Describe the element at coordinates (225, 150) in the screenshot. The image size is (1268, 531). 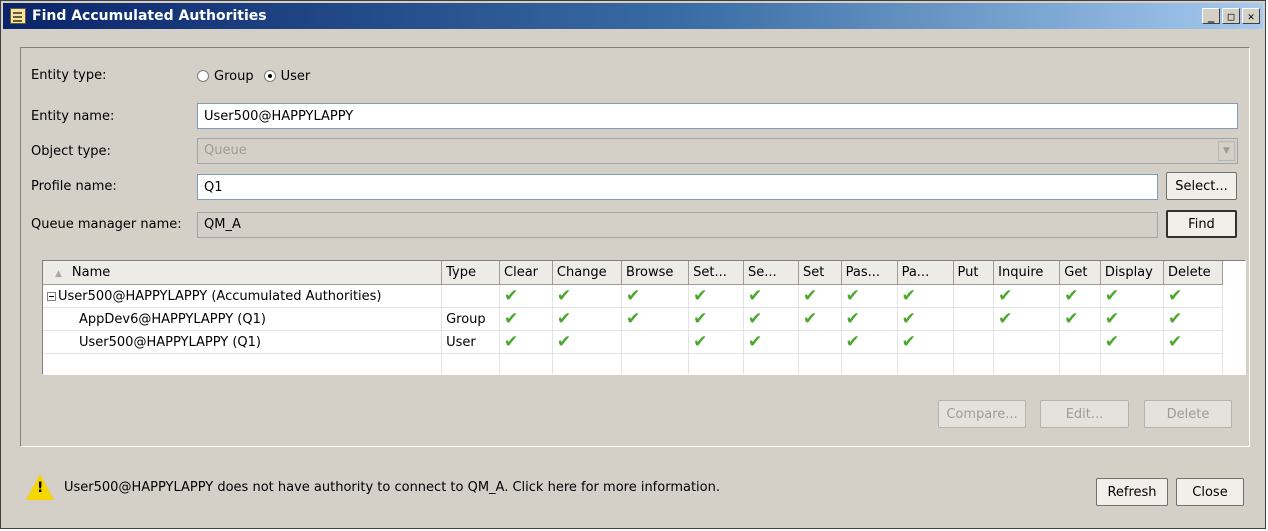
I see `object-type-value: Queue` at that location.